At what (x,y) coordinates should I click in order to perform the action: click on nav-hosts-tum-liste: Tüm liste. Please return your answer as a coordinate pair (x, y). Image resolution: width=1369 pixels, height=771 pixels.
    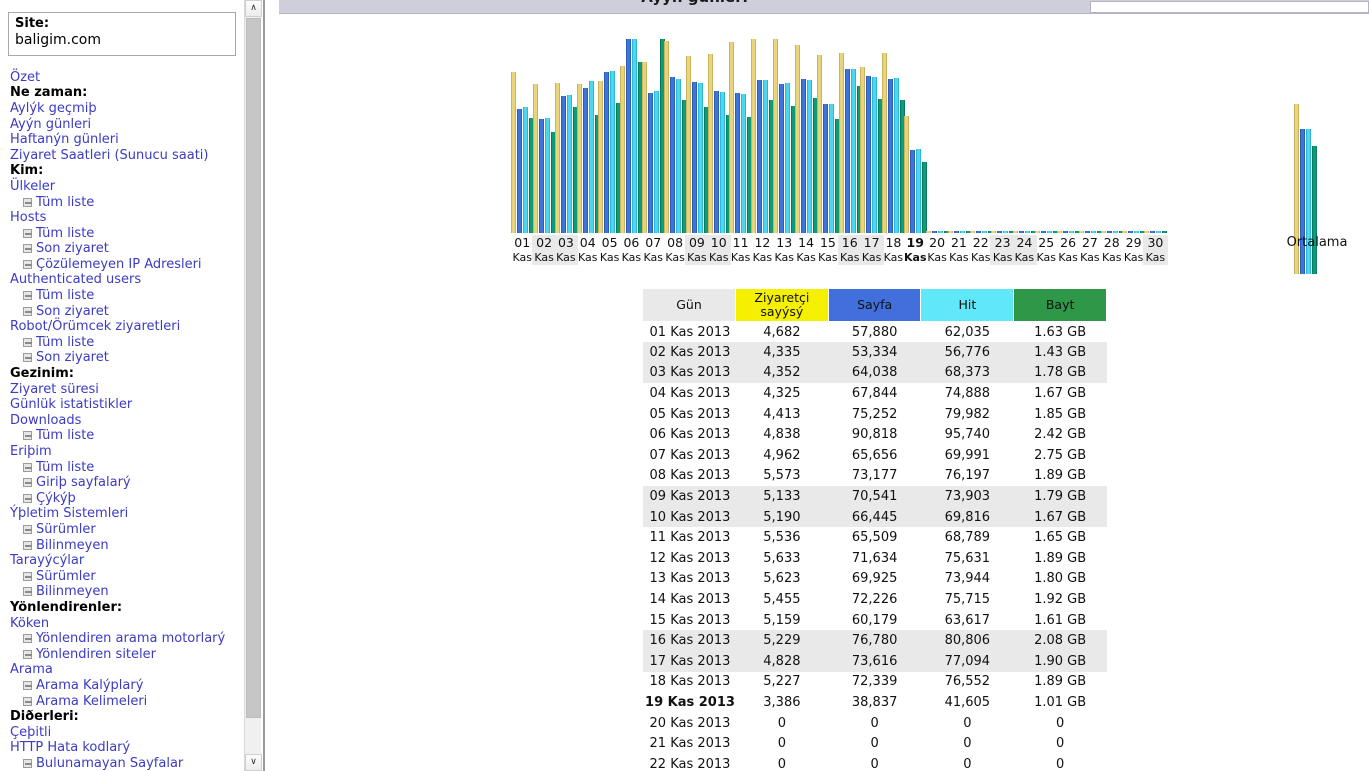
    Looking at the image, I should click on (127, 234).